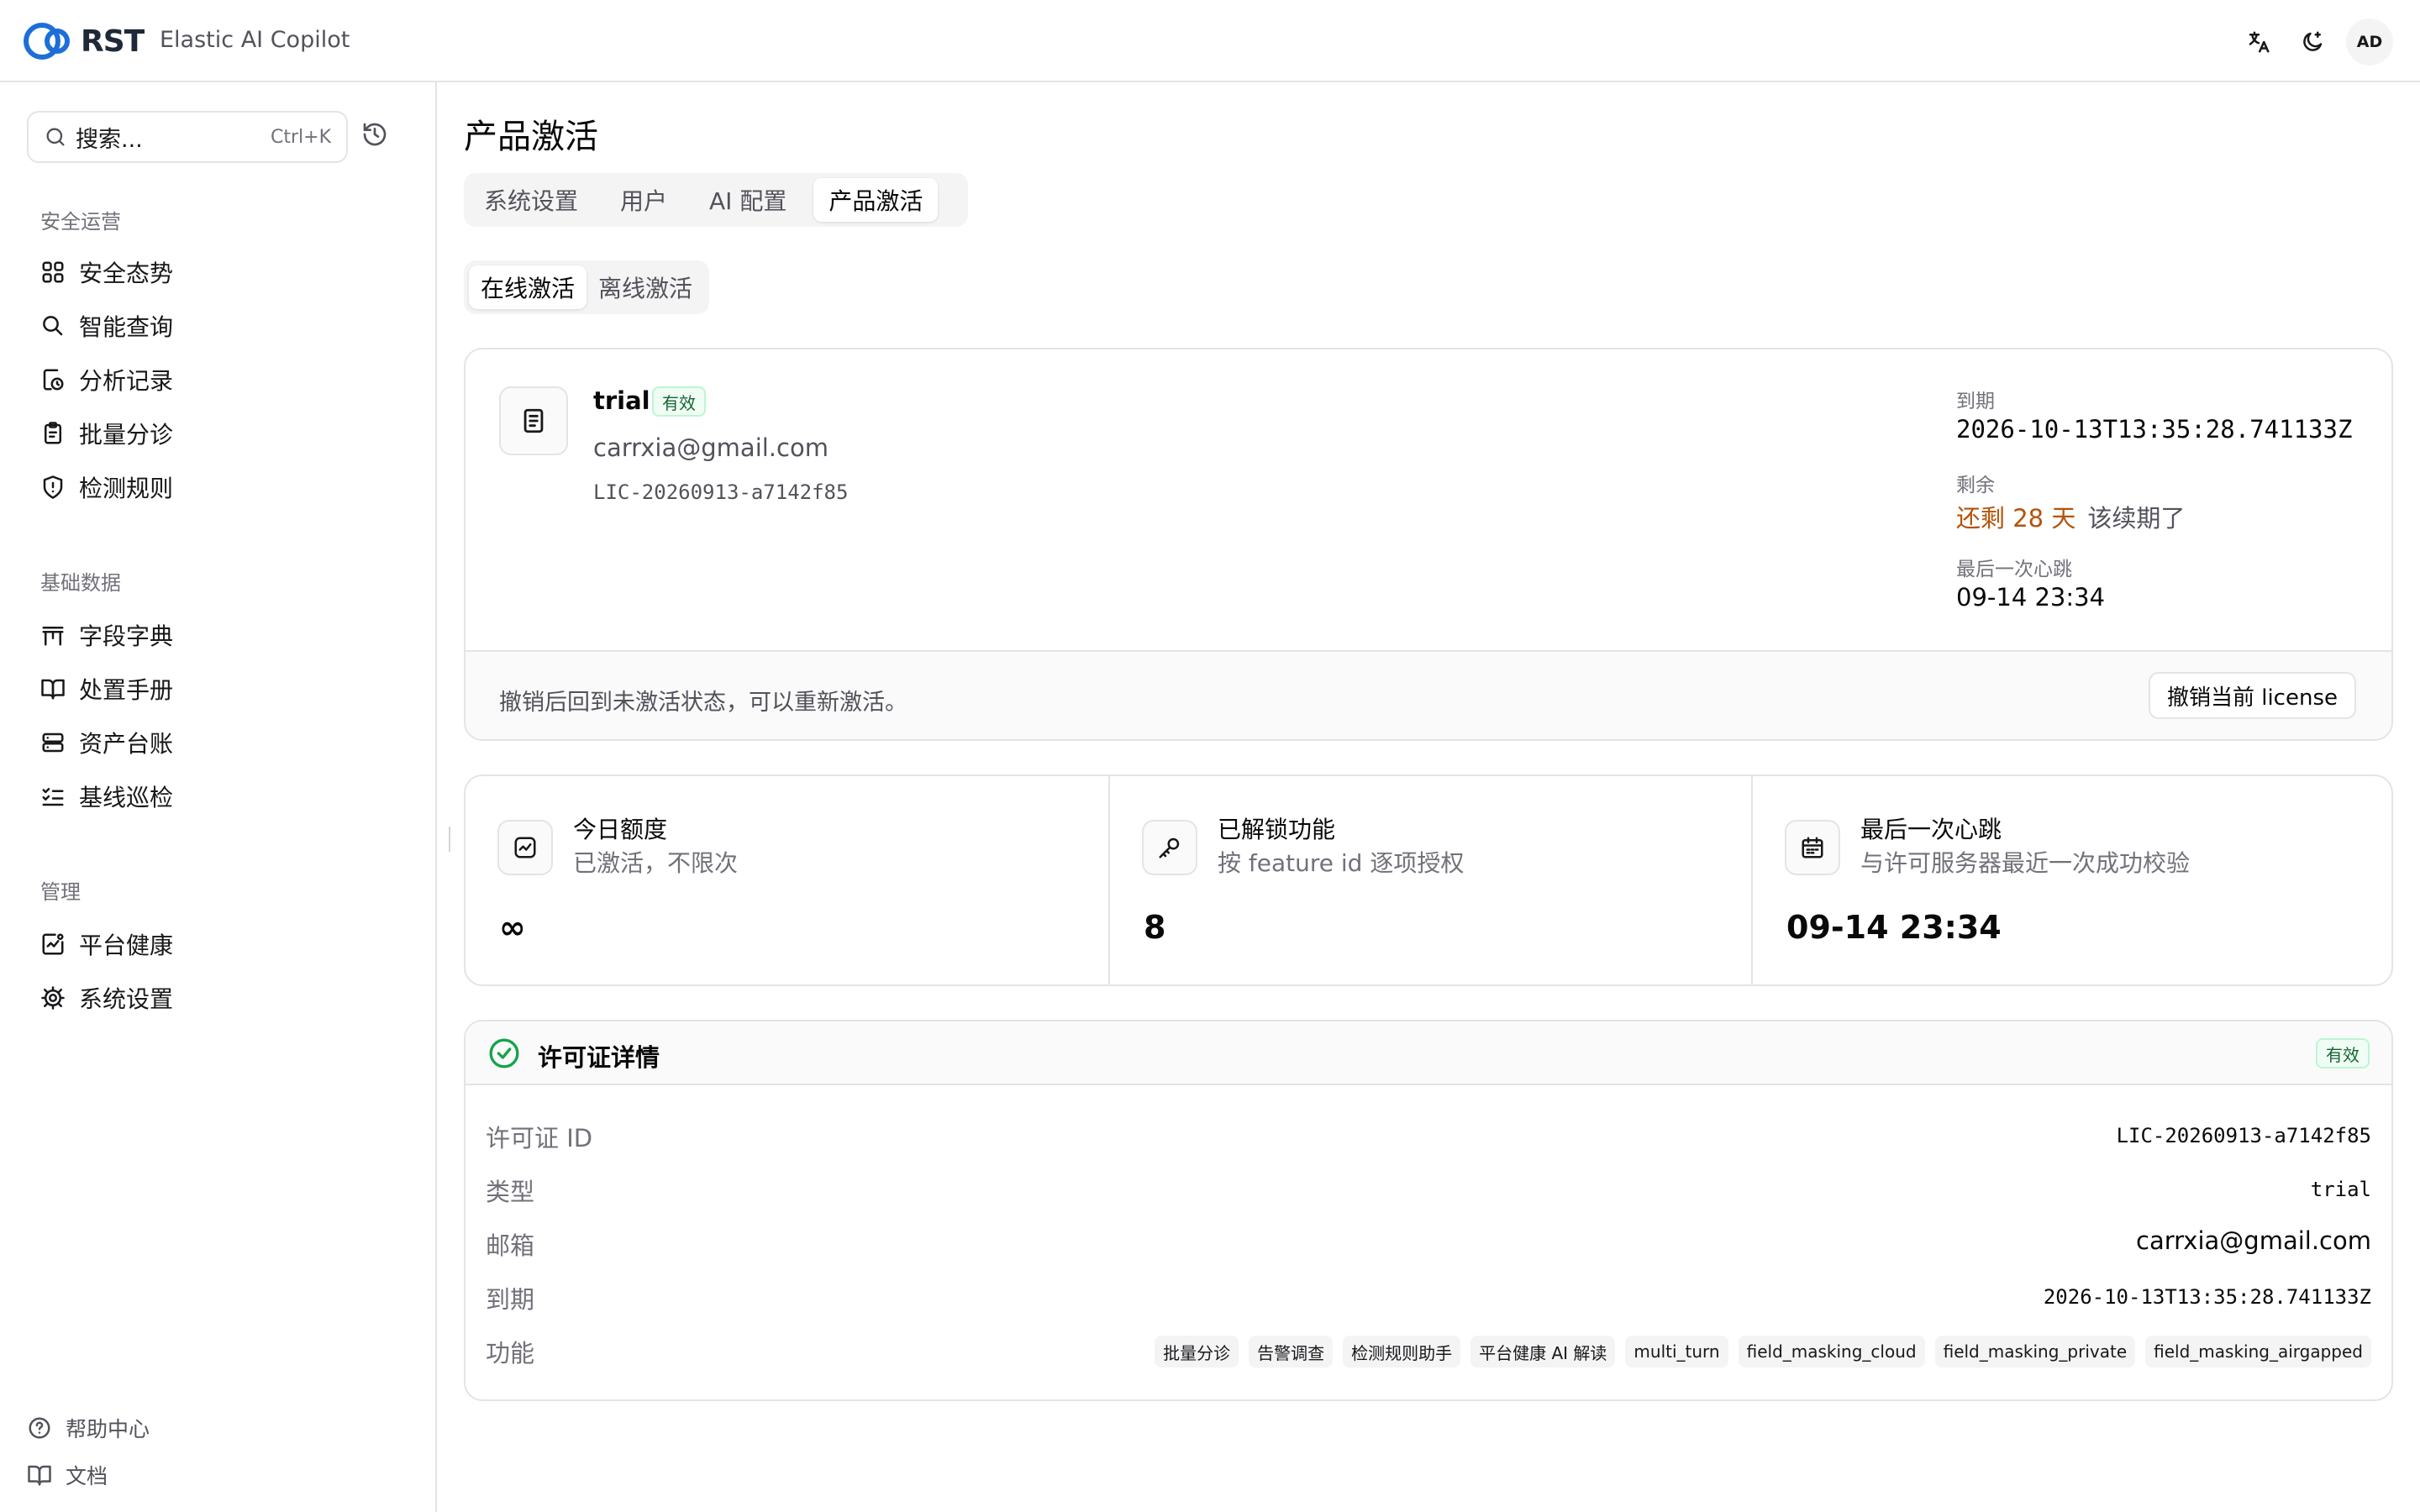 This screenshot has height=1512, width=2420. What do you see at coordinates (1812, 847) in the screenshot?
I see `calendar-icon` at bounding box center [1812, 847].